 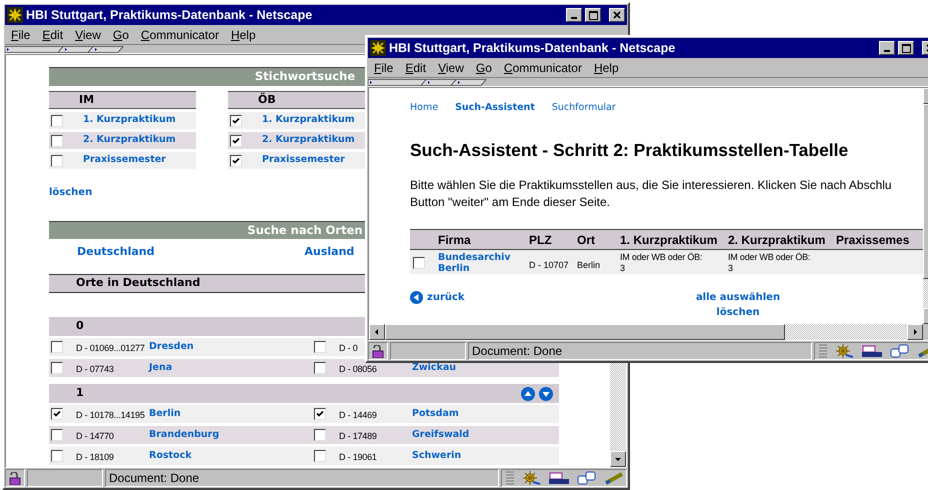 I want to click on postcode-text: D - 08056, so click(x=358, y=369).